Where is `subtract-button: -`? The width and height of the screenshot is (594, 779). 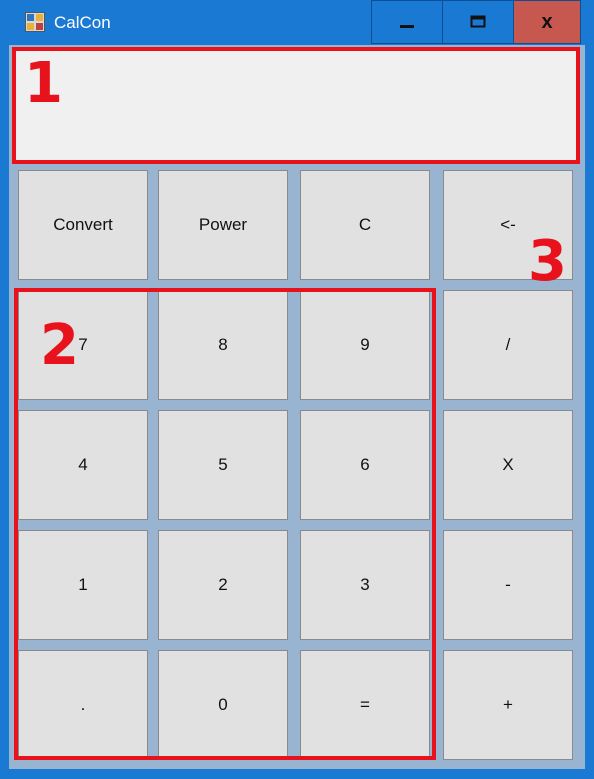
subtract-button: - is located at coordinates (508, 585).